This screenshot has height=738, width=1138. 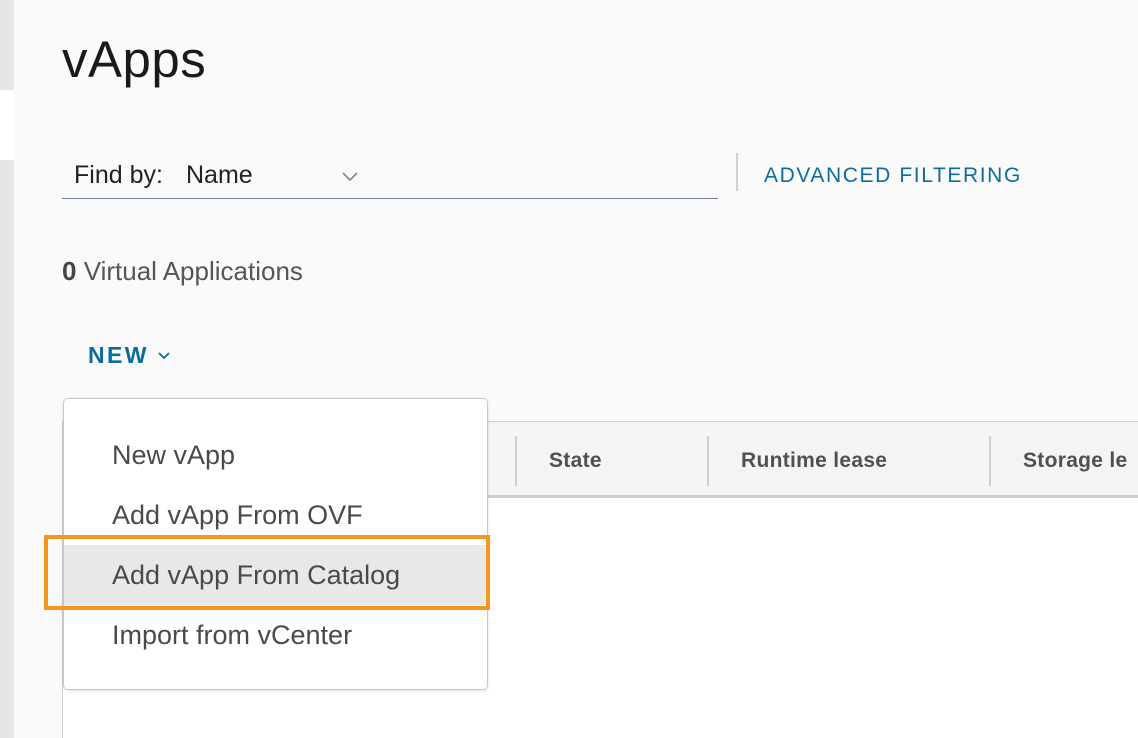 What do you see at coordinates (275, 635) in the screenshot?
I see `menu-item-import-from-vcenter: Import from vCenter` at bounding box center [275, 635].